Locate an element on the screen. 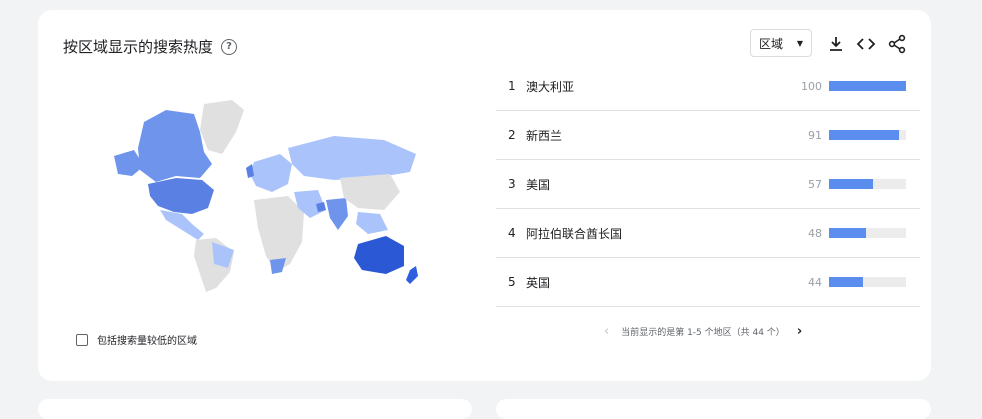 The image size is (982, 419). pagination-text: 当前显示的是第 1-5 个地区（共 44 个） is located at coordinates (703, 333).